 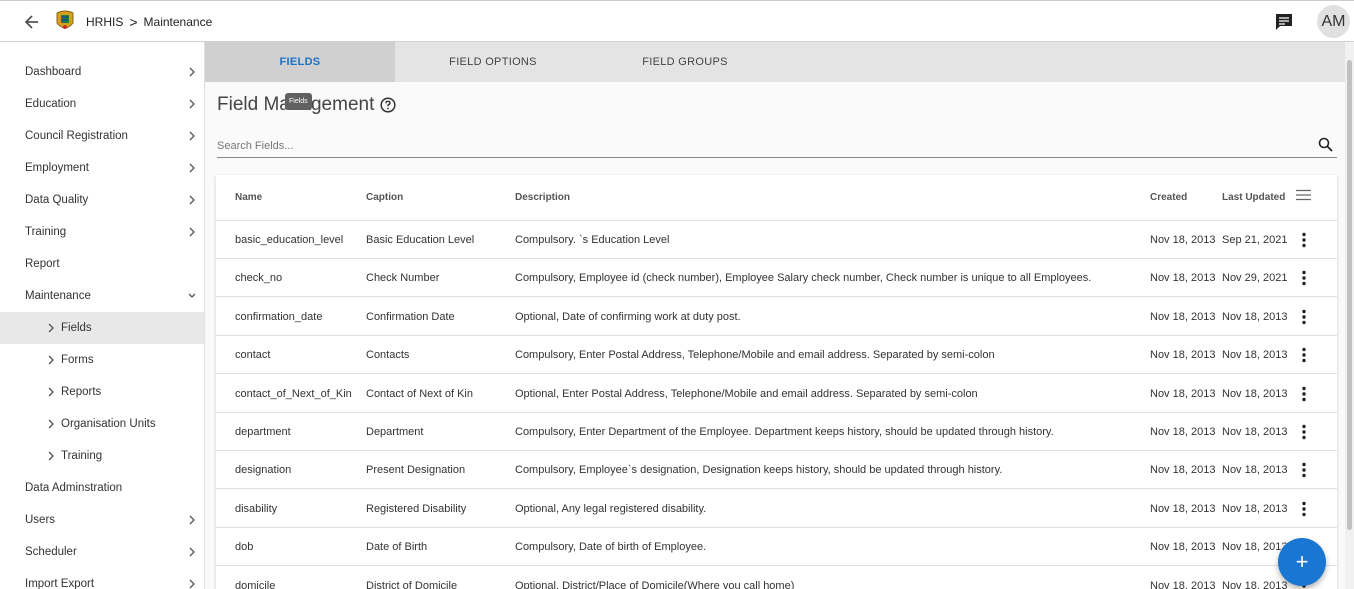 I want to click on column-header-name: Name, so click(x=248, y=197).